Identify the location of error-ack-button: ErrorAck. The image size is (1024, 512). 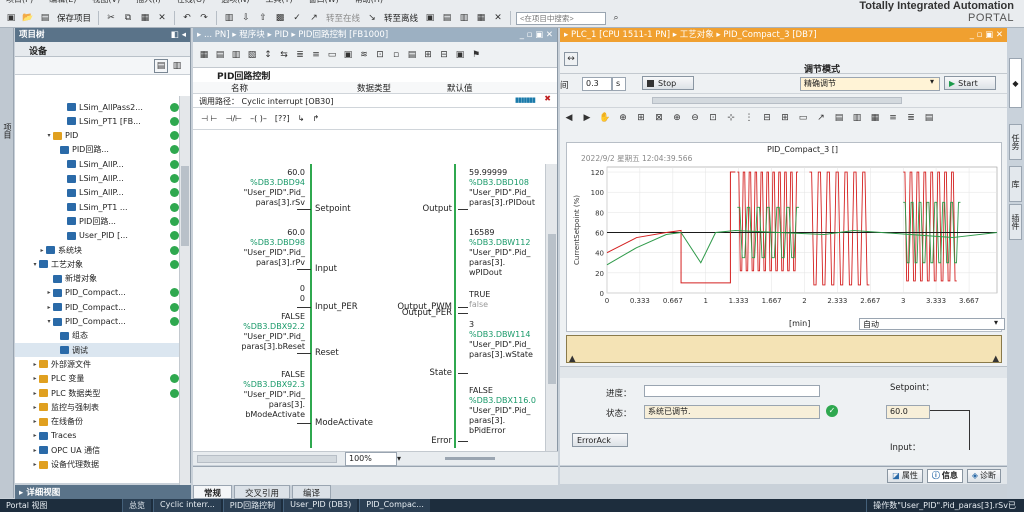
(600, 440).